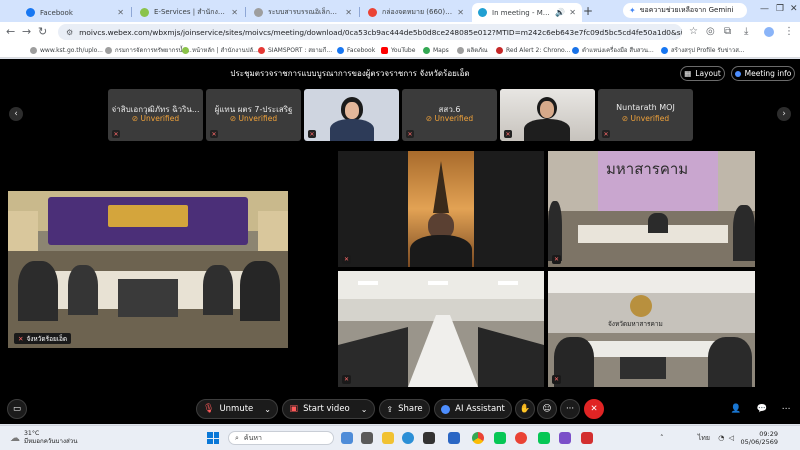  What do you see at coordinates (367, 438) in the screenshot?
I see `task-view-icon` at bounding box center [367, 438].